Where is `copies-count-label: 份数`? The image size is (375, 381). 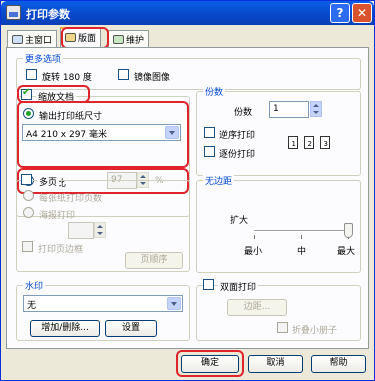
copies-count-label: 份数 is located at coordinates (243, 113).